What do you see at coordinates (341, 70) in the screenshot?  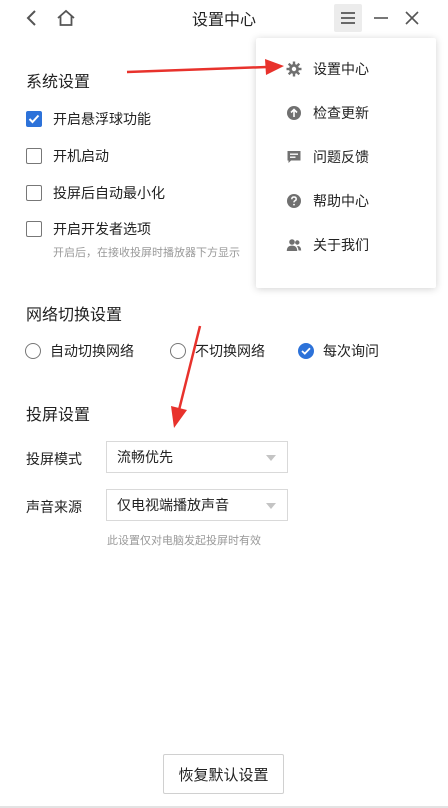 I see `menu-item-label: 设置中心` at bounding box center [341, 70].